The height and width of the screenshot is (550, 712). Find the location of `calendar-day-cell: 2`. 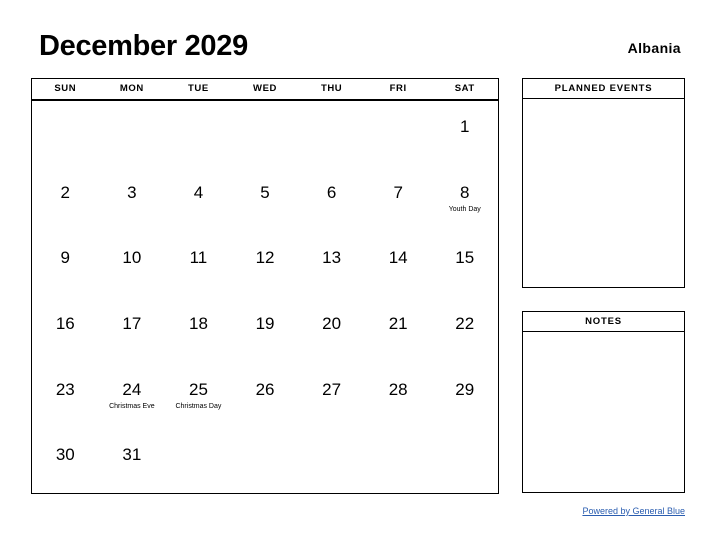

calendar-day-cell: 2 is located at coordinates (65, 200).